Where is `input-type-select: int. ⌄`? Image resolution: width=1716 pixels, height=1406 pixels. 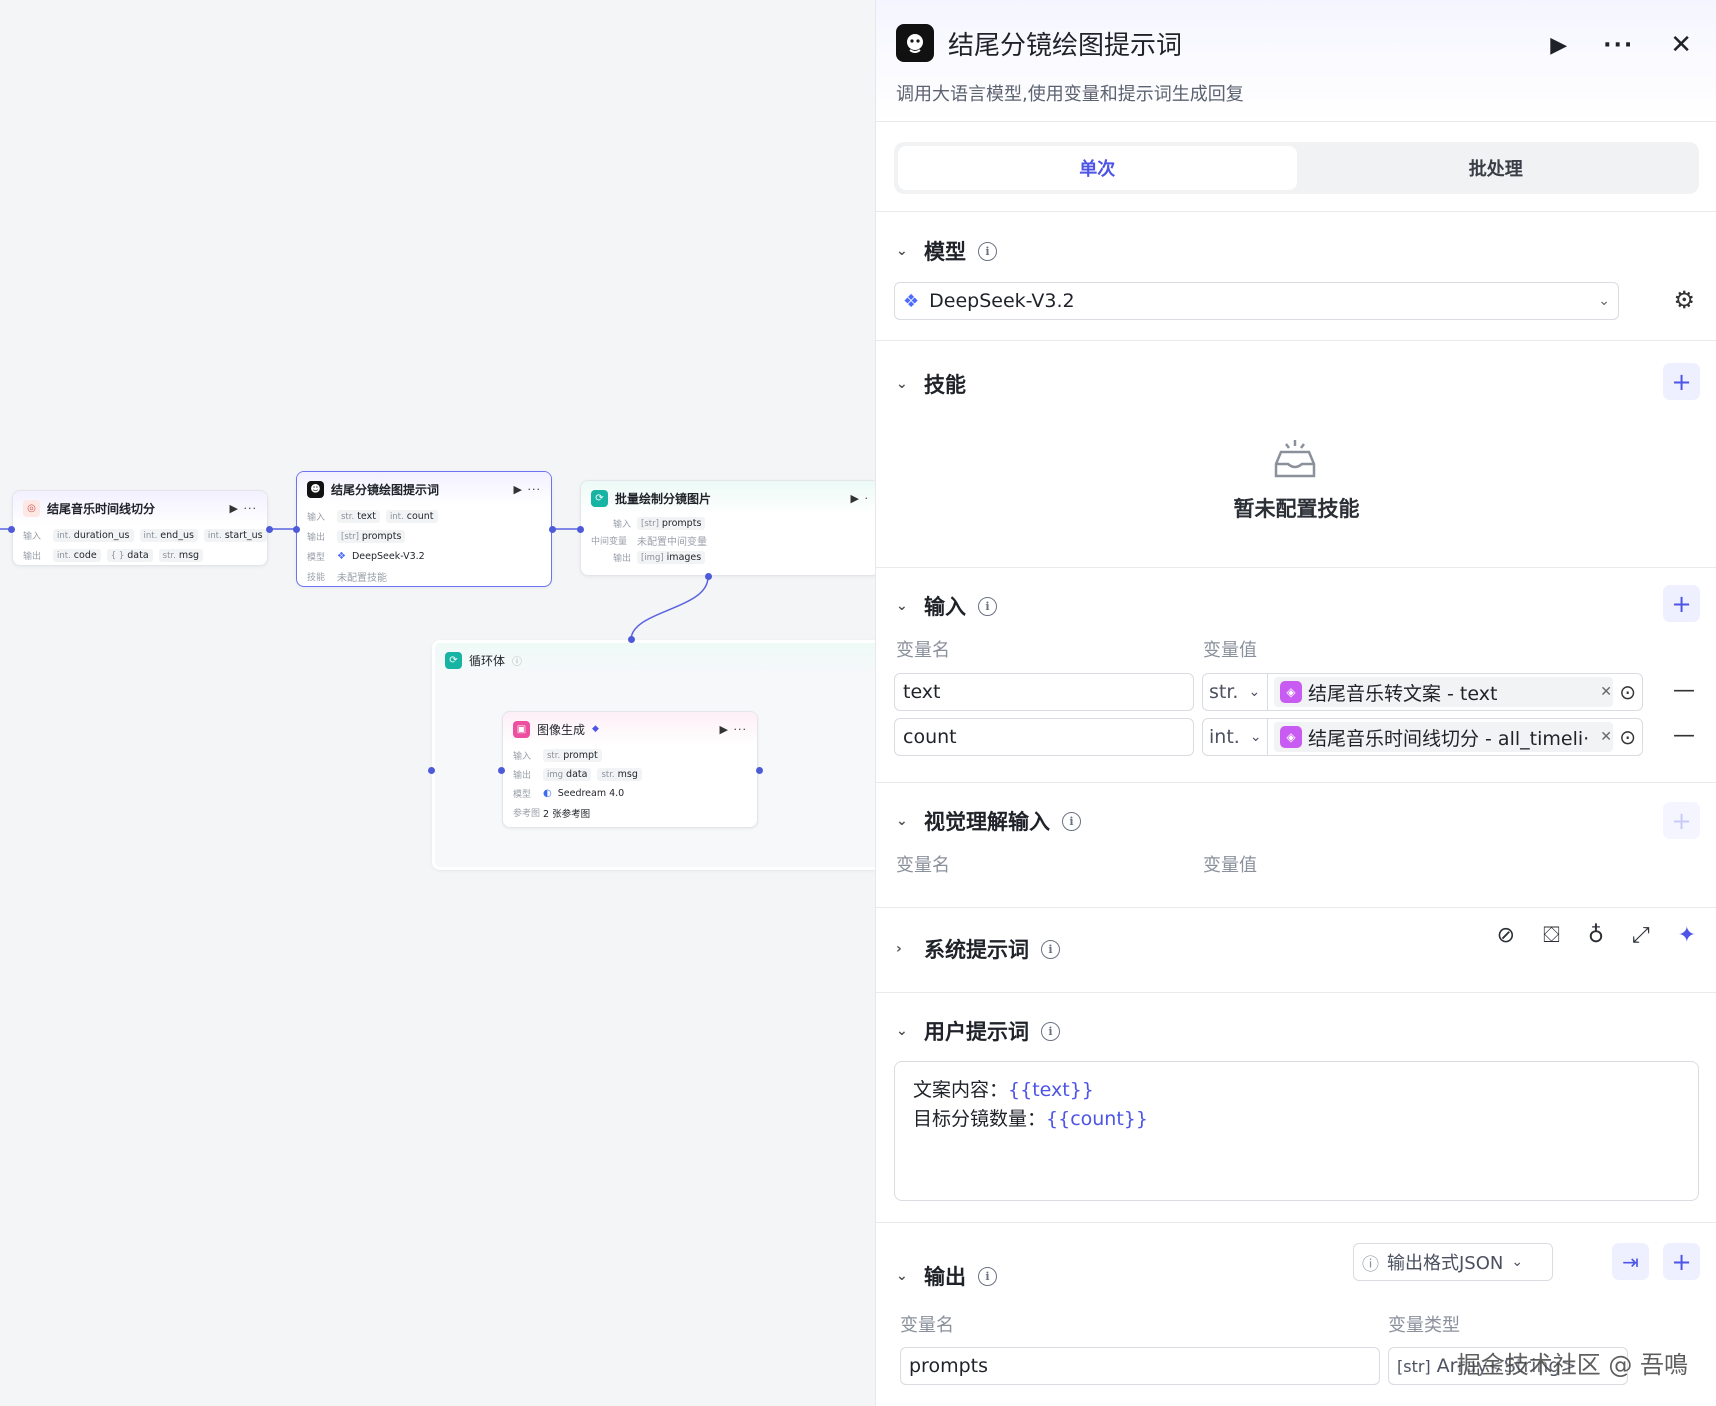 input-type-select: int. ⌄ is located at coordinates (1235, 737).